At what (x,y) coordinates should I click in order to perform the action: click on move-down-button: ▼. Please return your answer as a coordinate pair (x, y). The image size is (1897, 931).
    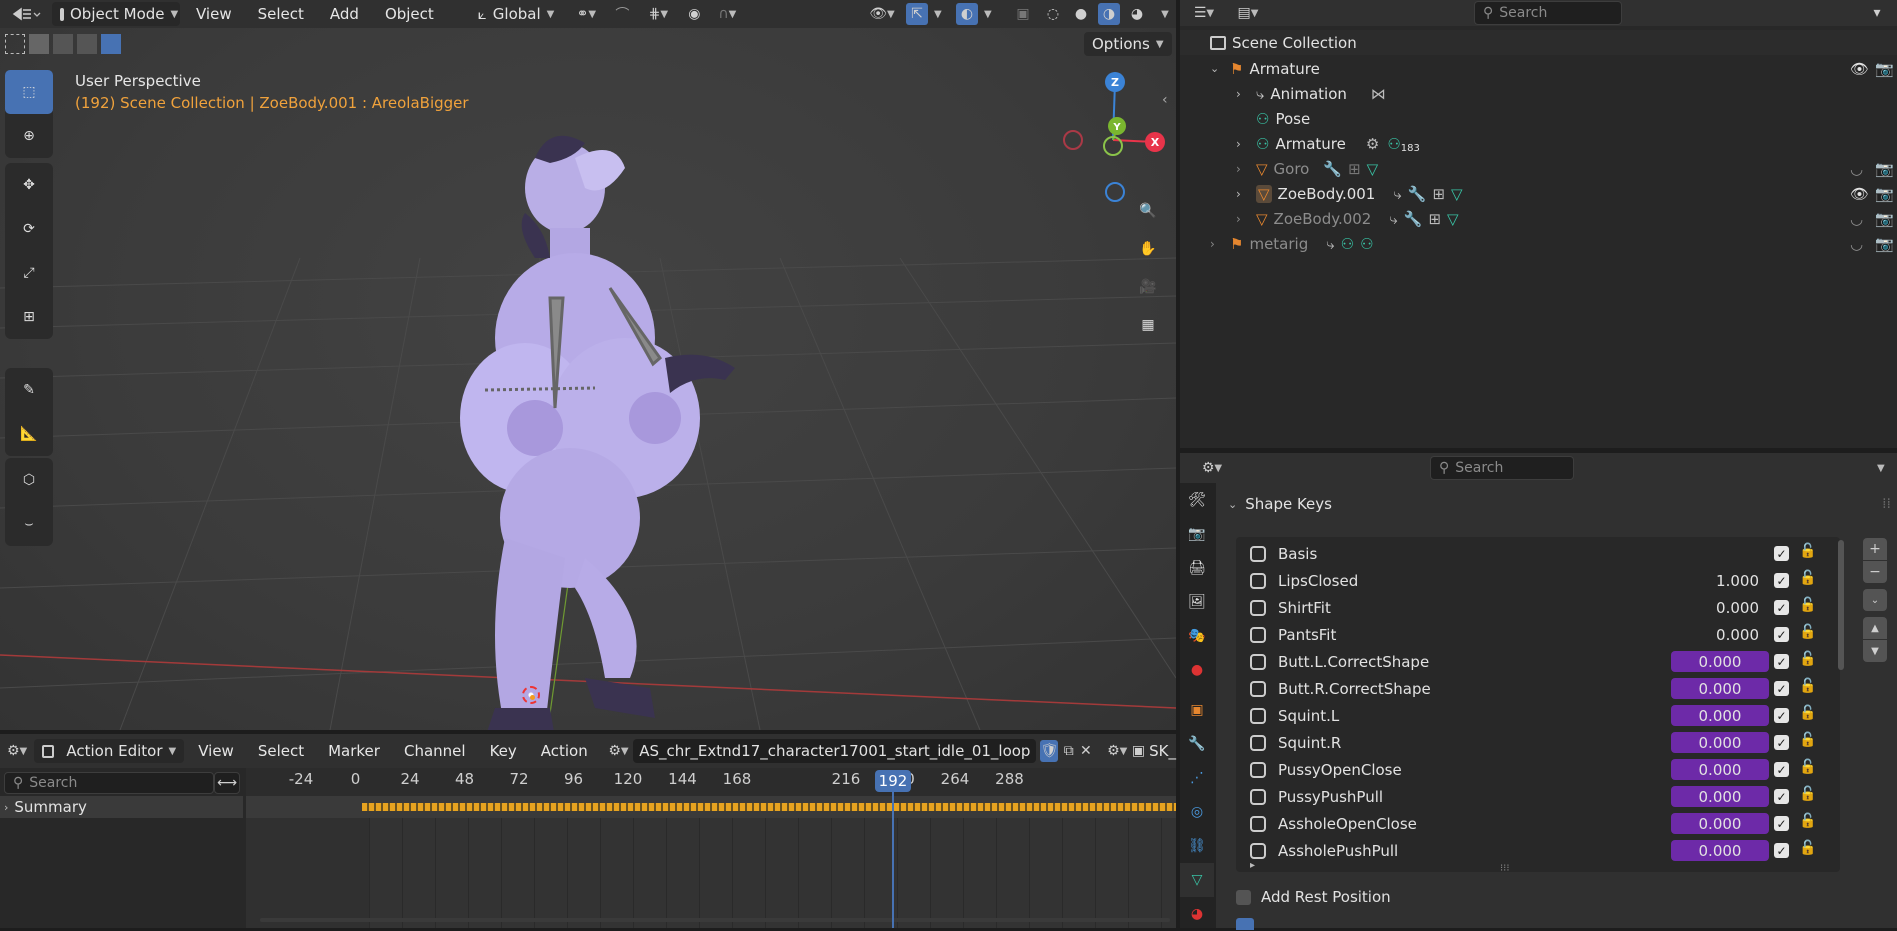
    Looking at the image, I should click on (1875, 651).